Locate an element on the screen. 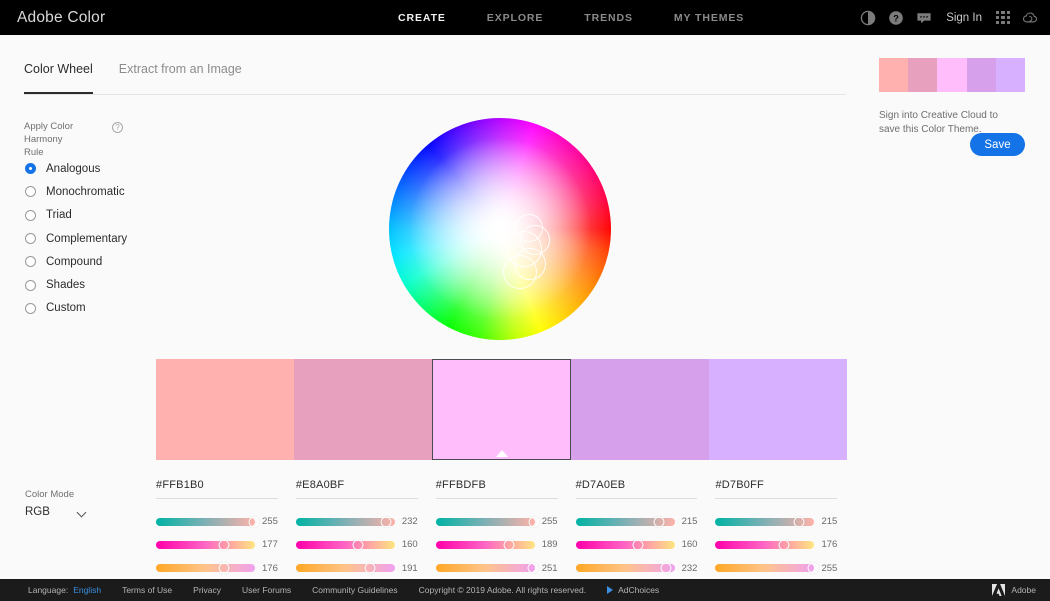 This screenshot has height=601, width=1050. color-wheel-disc is located at coordinates (500, 229).